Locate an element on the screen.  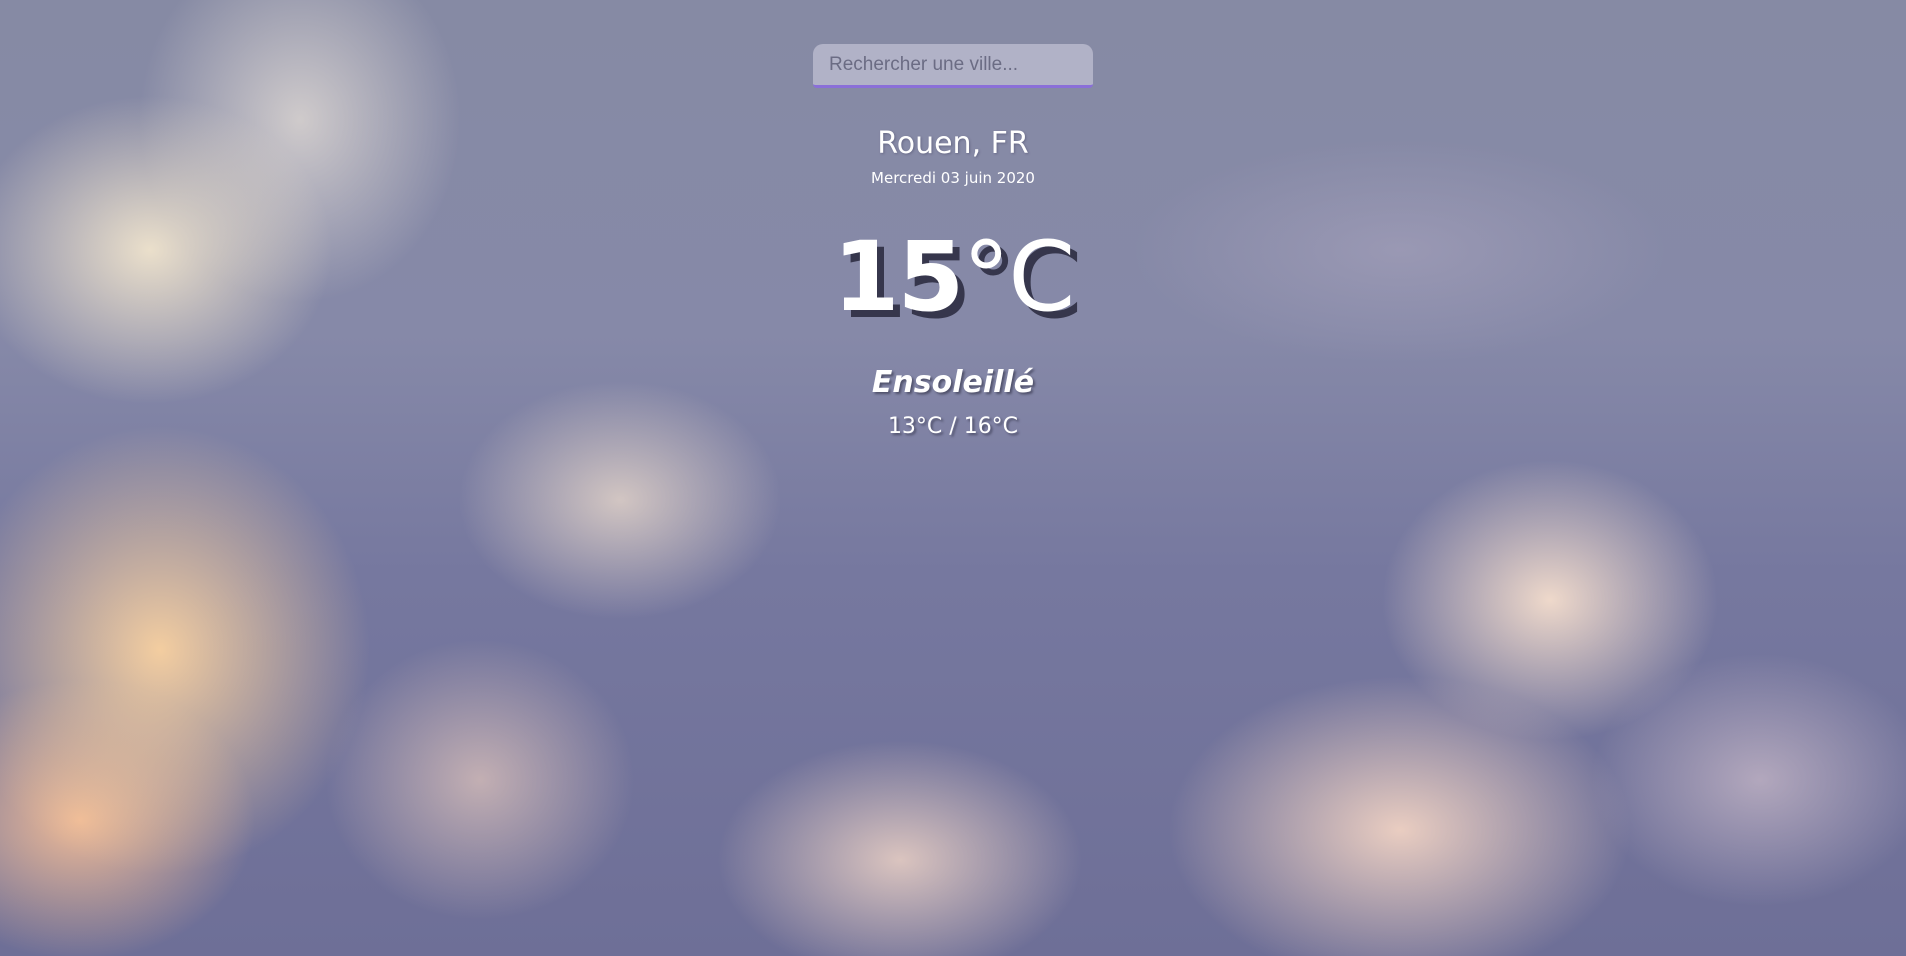
temperature-range: 13°C / 16°C is located at coordinates (953, 426).